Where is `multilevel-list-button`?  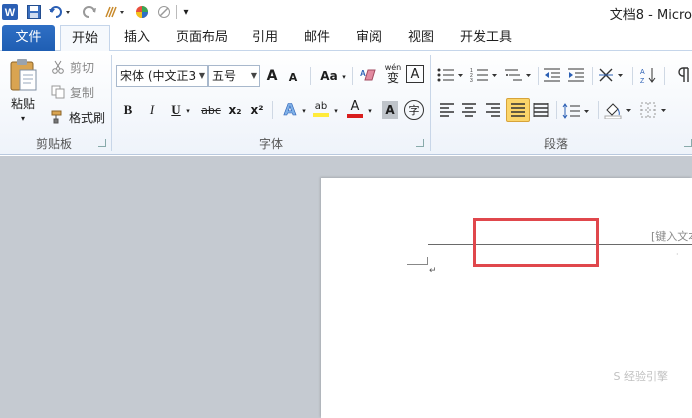
multilevel-list-button is located at coordinates (519, 75).